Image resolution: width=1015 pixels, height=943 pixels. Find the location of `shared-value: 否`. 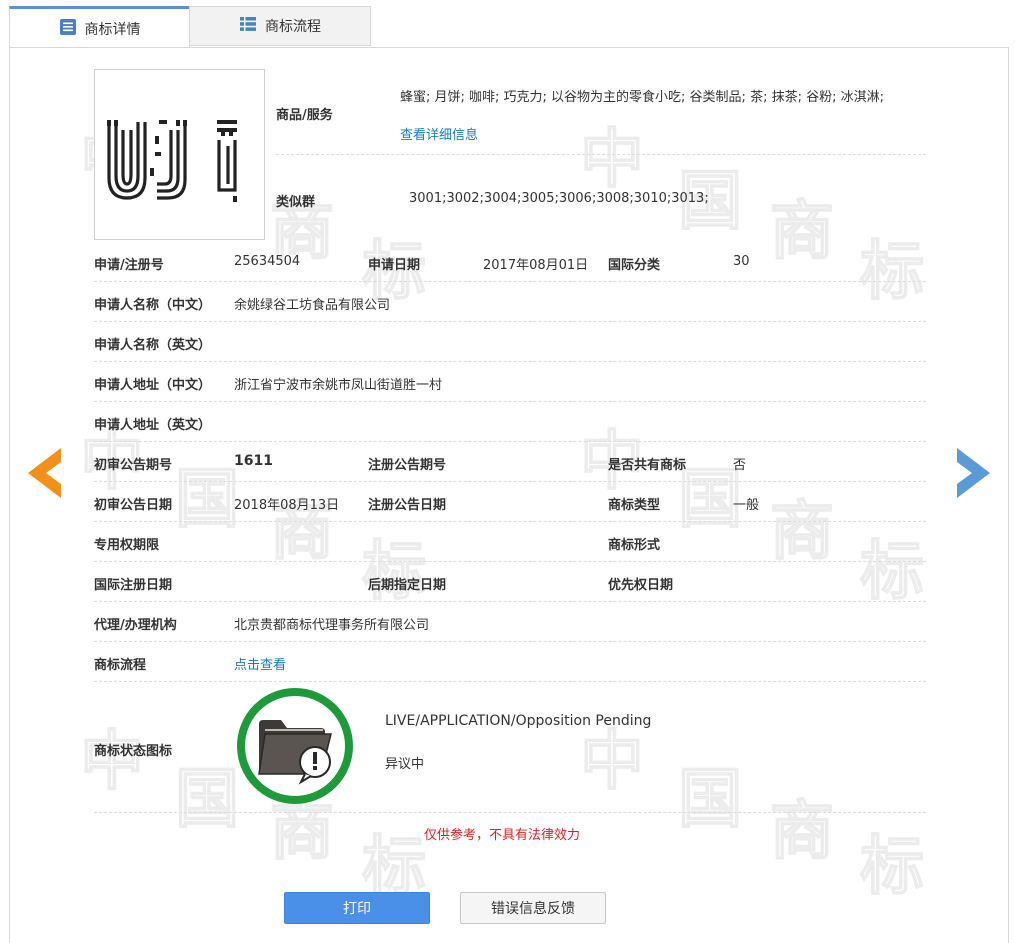

shared-value: 否 is located at coordinates (740, 465).